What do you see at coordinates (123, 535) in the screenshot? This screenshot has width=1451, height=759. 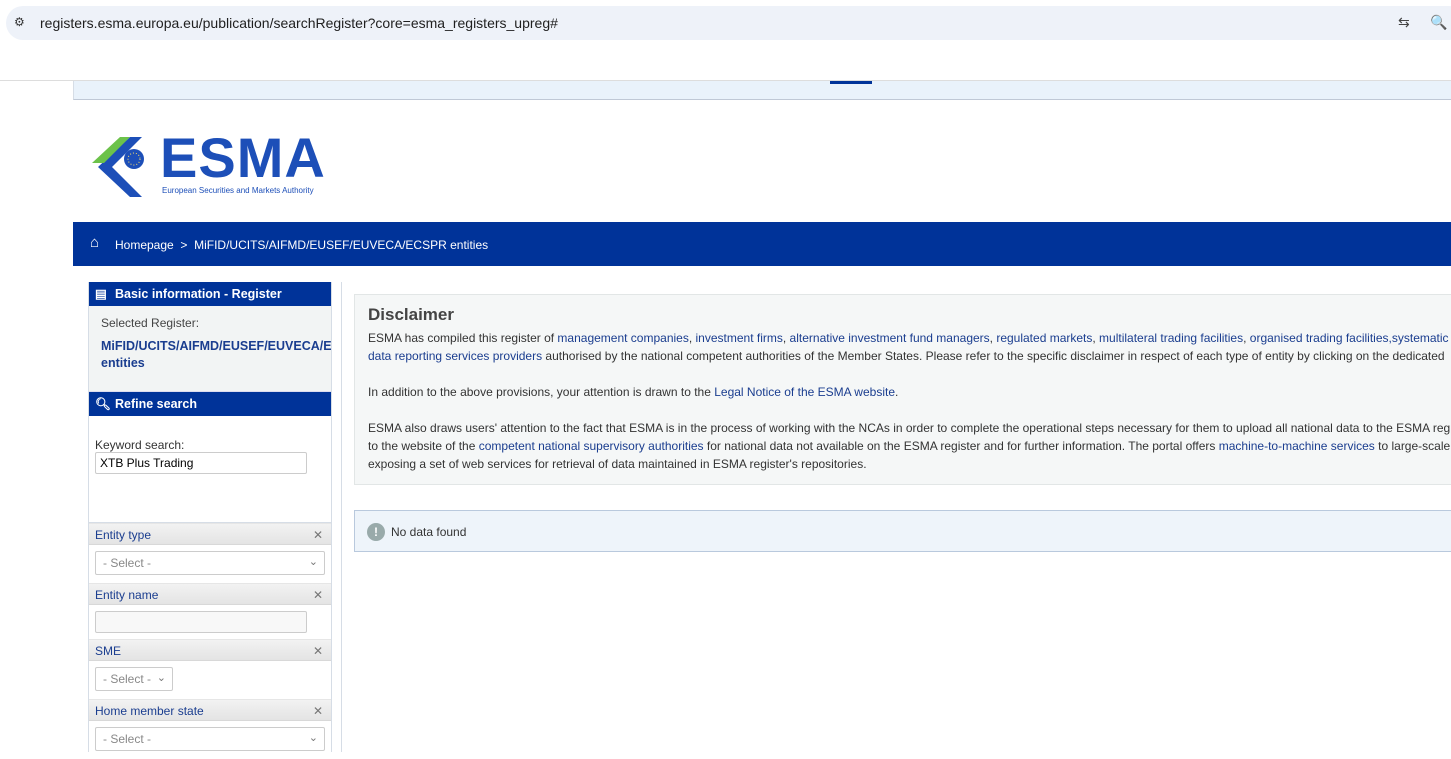 I see `filter-label: Entity type` at bounding box center [123, 535].